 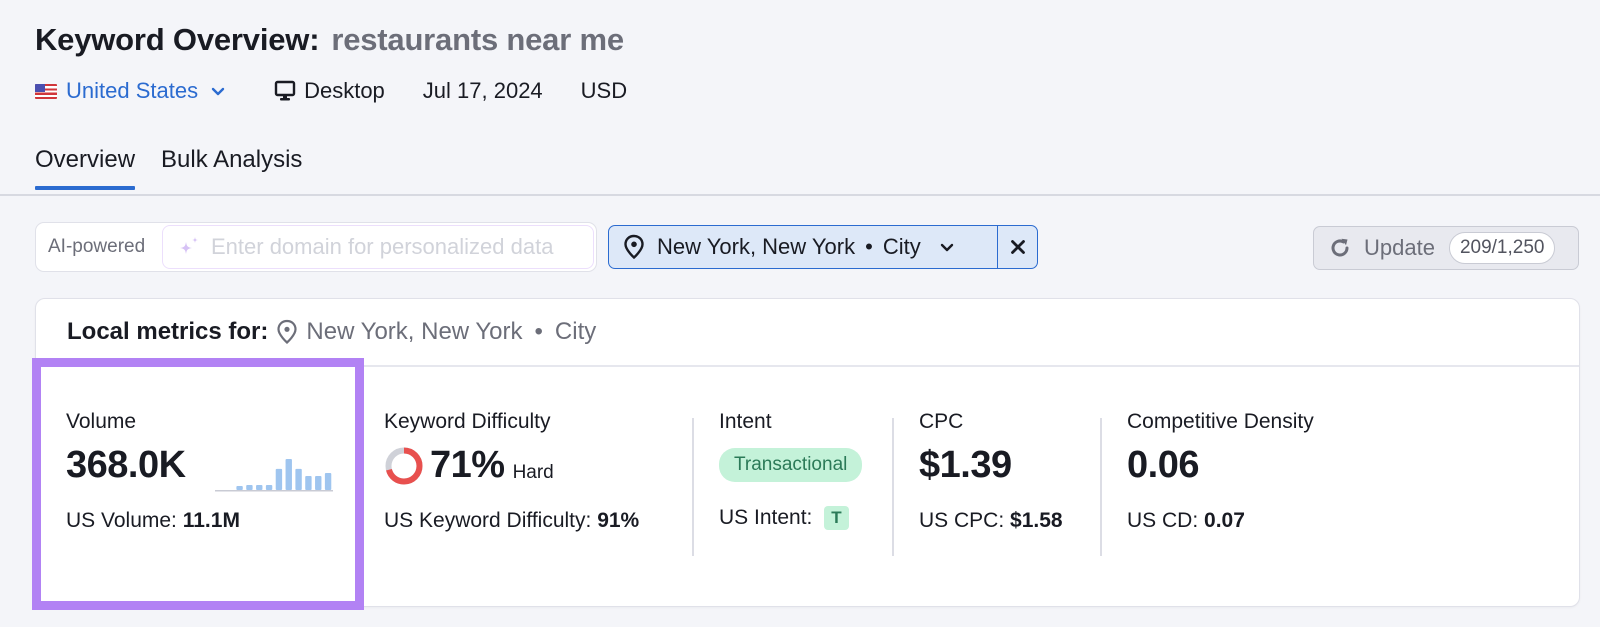 I want to click on domain-input-wrapper, so click(x=378, y=247).